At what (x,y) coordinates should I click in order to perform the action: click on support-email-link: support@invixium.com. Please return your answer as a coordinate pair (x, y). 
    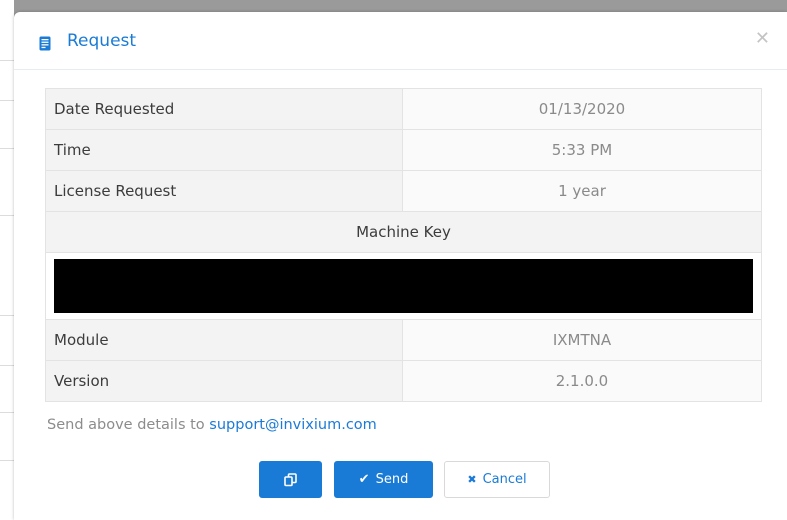
    Looking at the image, I should click on (293, 425).